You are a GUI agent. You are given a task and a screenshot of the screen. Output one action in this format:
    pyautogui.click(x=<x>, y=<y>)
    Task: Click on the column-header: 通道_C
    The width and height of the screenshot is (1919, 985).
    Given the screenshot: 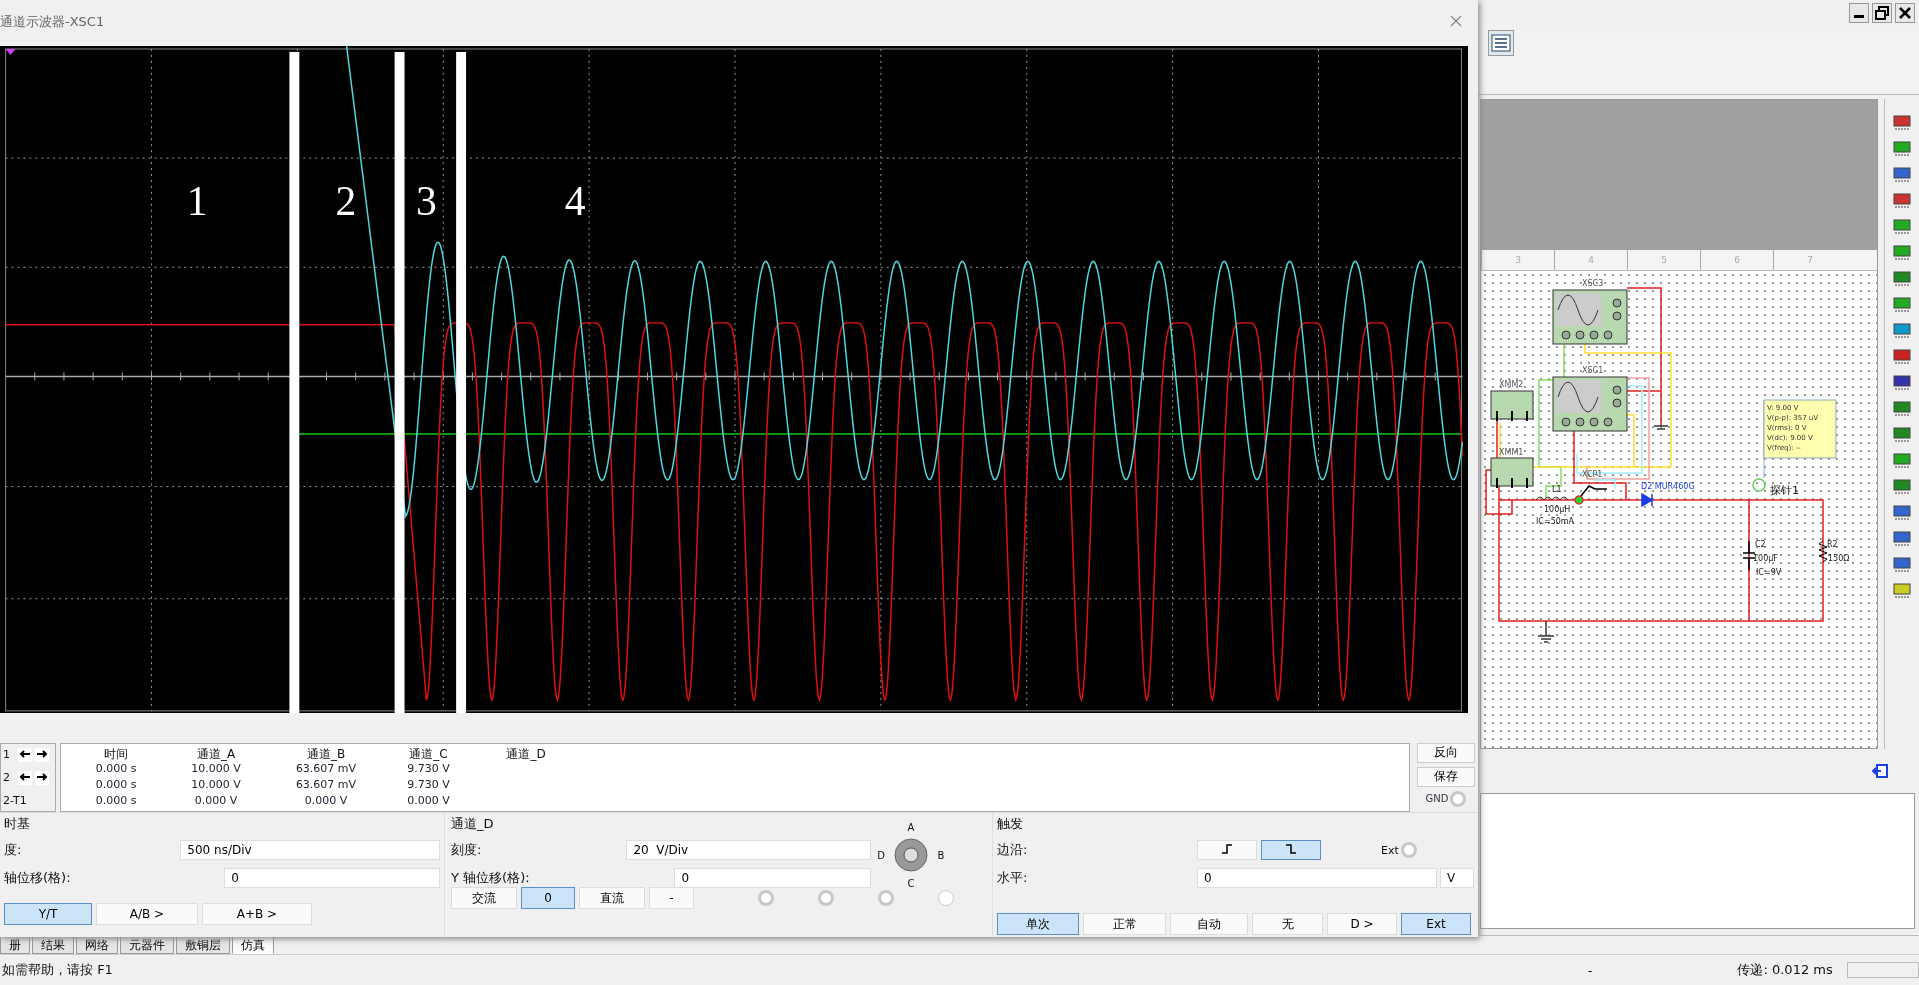 What is the action you would take?
    pyautogui.click(x=428, y=753)
    